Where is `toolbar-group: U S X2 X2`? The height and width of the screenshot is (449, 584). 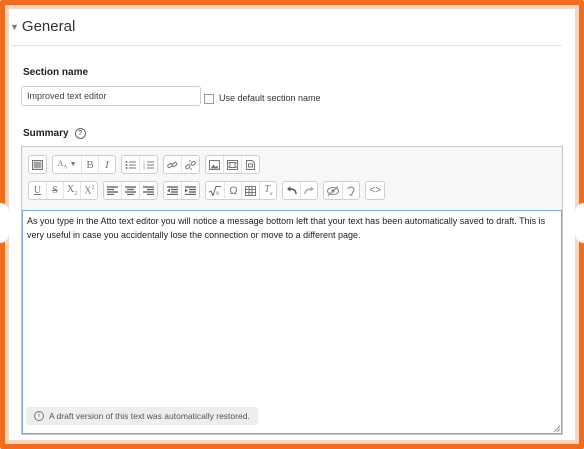
toolbar-group: U S X2 X2 is located at coordinates (63, 190).